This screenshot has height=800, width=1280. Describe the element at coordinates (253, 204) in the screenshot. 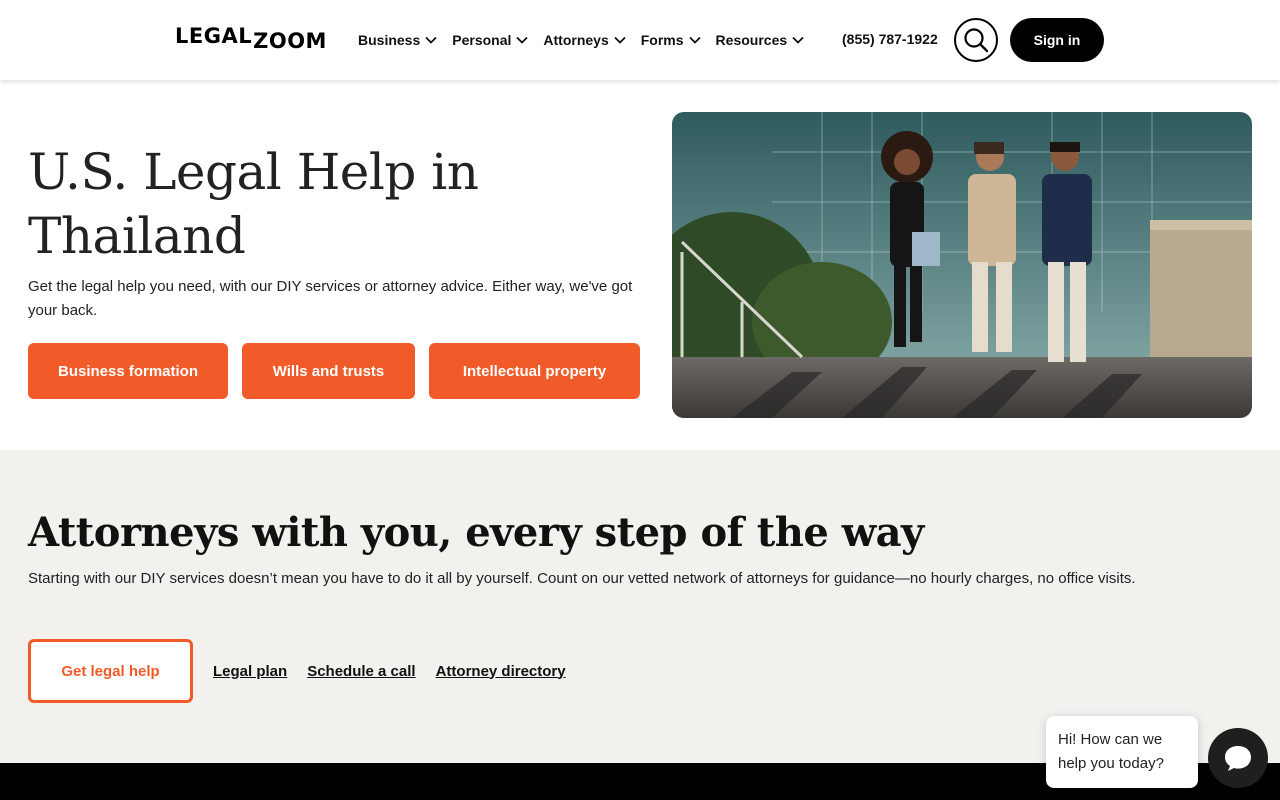

I see `hero-title: U.S. Legal Help in Thailand` at that location.